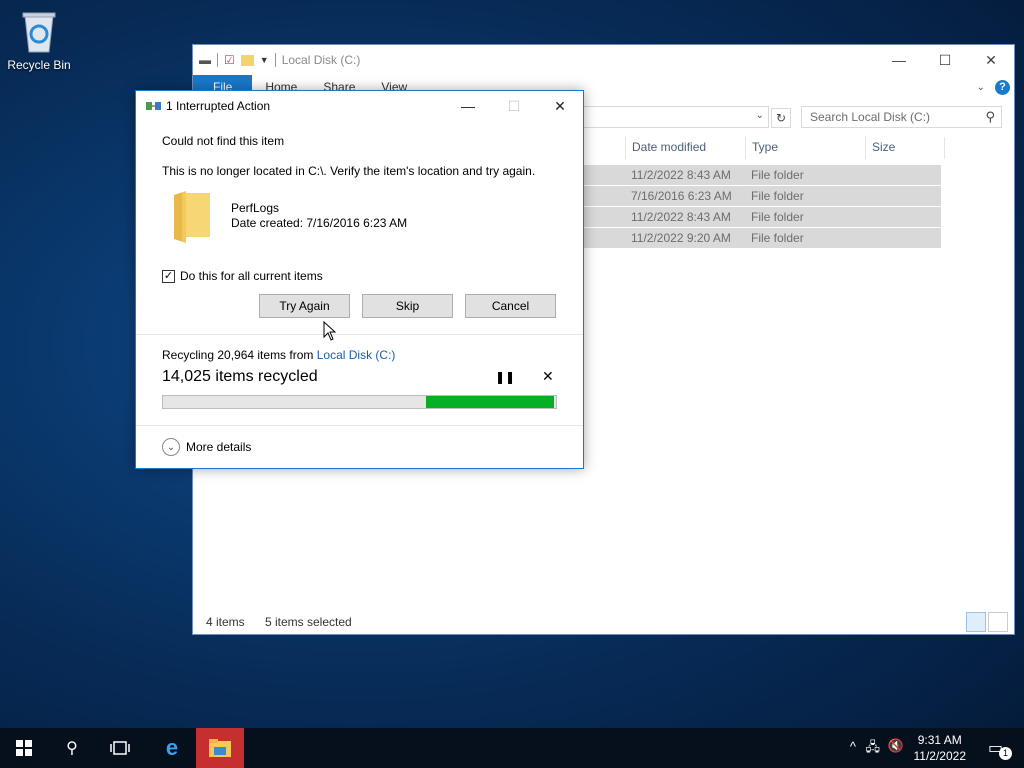 This screenshot has height=768, width=1024. Describe the element at coordinates (251, 276) in the screenshot. I see `checkbox-label: Do this for all current items` at that location.